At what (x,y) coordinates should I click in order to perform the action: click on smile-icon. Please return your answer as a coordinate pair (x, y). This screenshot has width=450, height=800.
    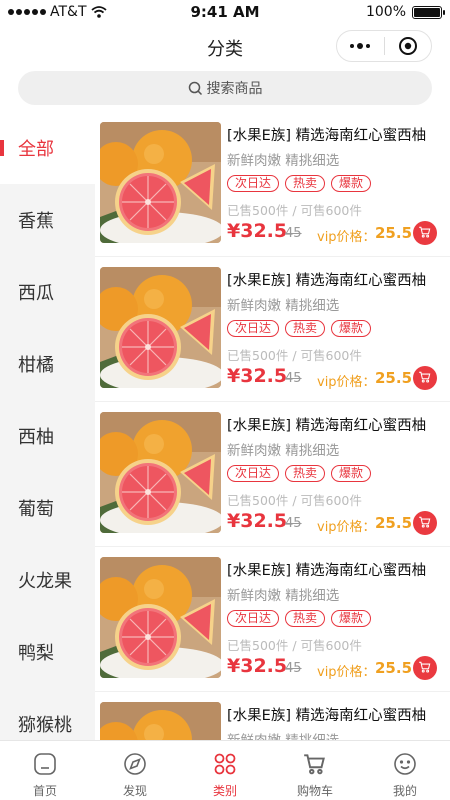
    Looking at the image, I should click on (405, 766).